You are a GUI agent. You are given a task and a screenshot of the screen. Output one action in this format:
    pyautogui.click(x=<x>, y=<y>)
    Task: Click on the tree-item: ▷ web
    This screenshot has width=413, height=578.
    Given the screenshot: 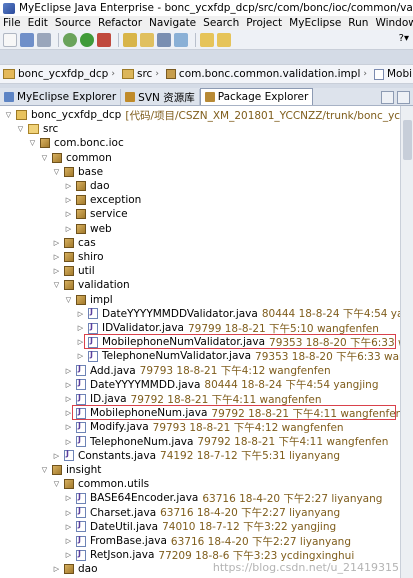 What is the action you would take?
    pyautogui.click(x=56, y=229)
    